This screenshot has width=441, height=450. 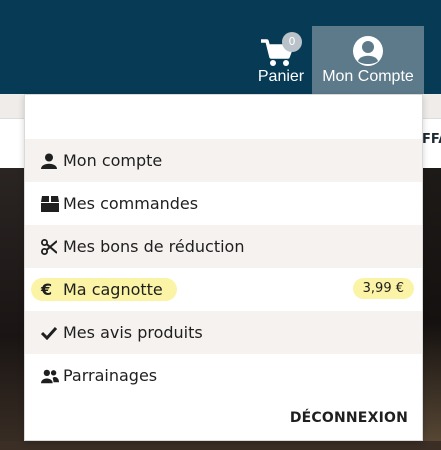 I want to click on user-circle-icon, so click(x=368, y=51).